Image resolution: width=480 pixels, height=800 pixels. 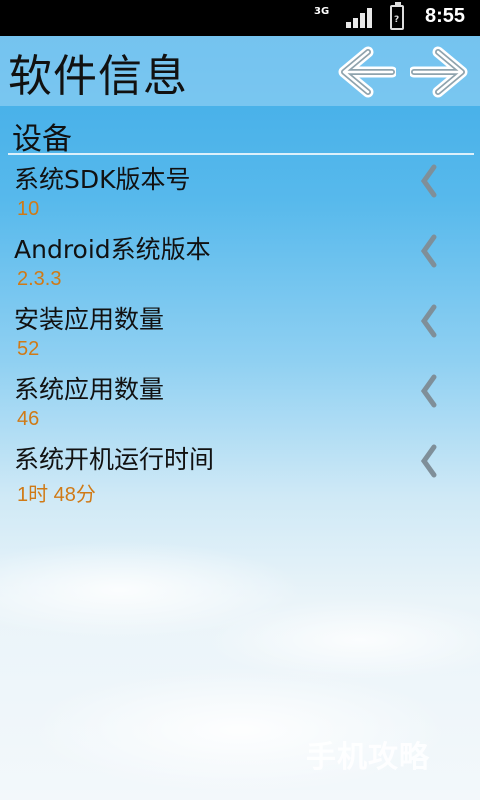 I want to click on watermark-logo: 手机攻略, so click(x=368, y=757).